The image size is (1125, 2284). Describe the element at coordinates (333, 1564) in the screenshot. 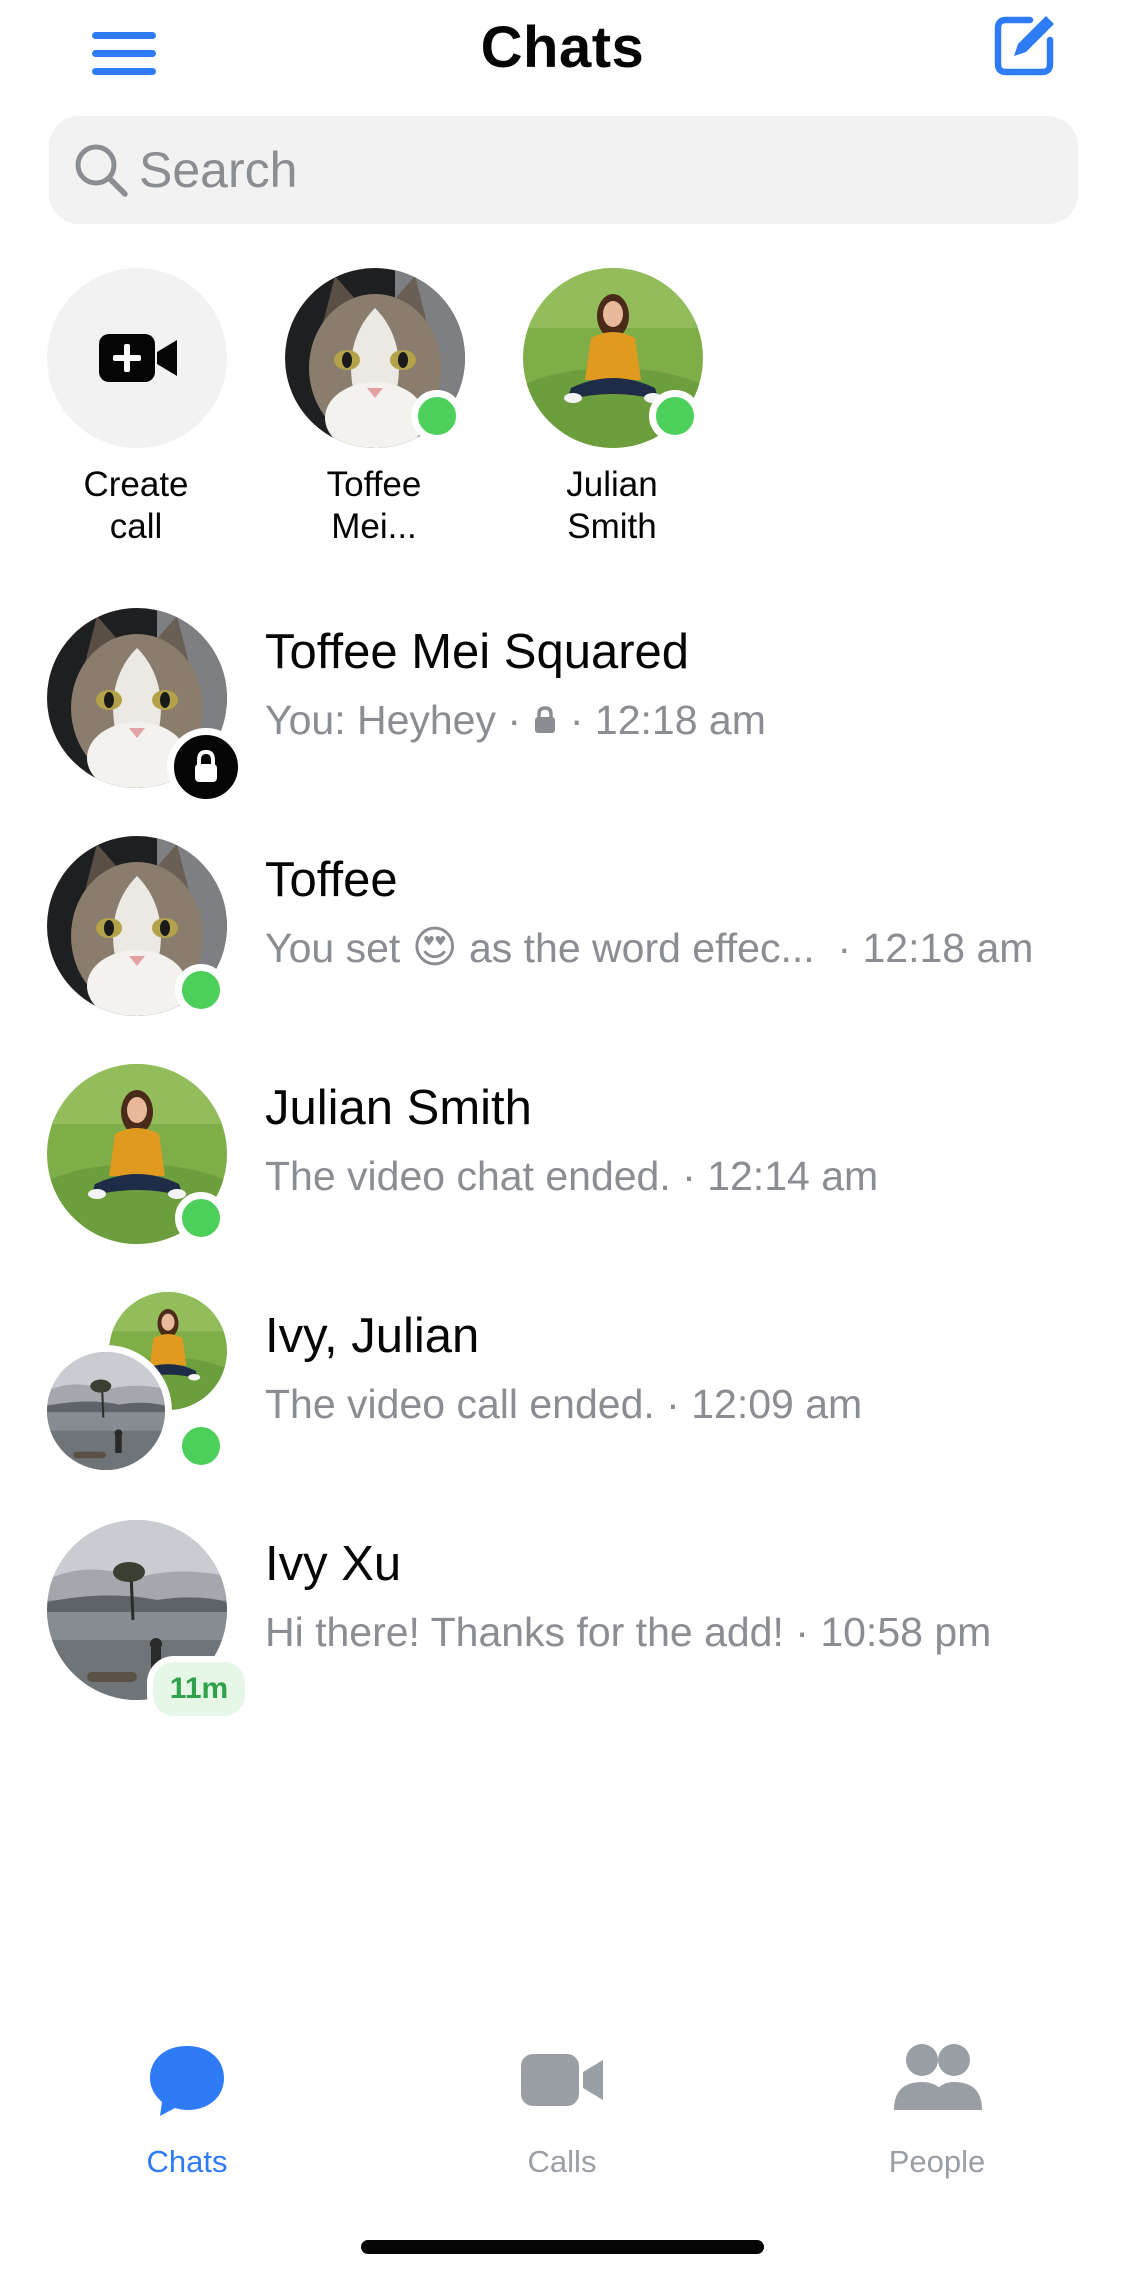

I see `chat-name: Ivy Xu` at that location.